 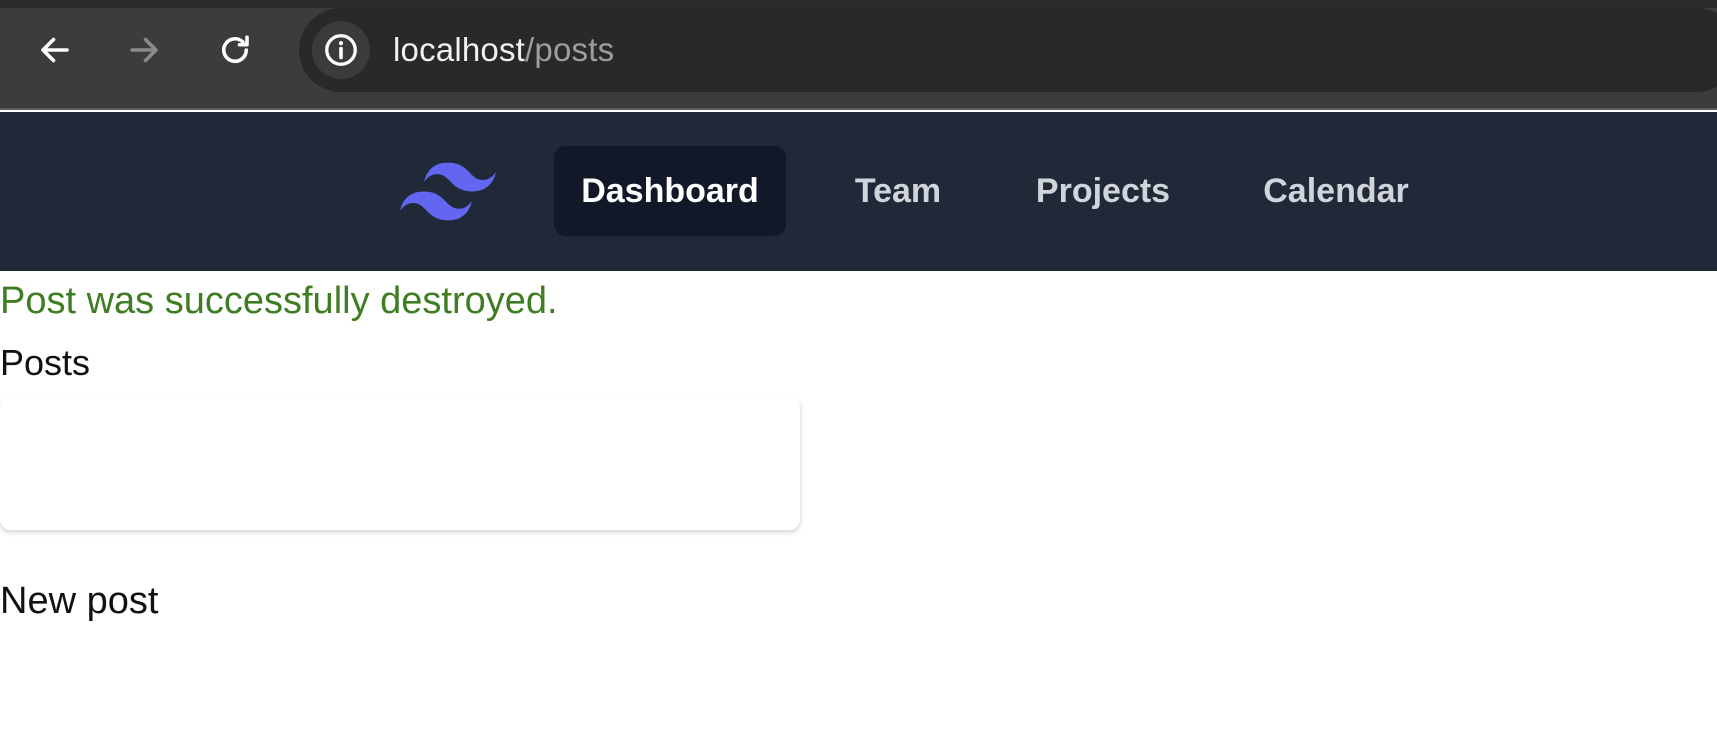 I want to click on url-text: localhost/posts, so click(x=503, y=50).